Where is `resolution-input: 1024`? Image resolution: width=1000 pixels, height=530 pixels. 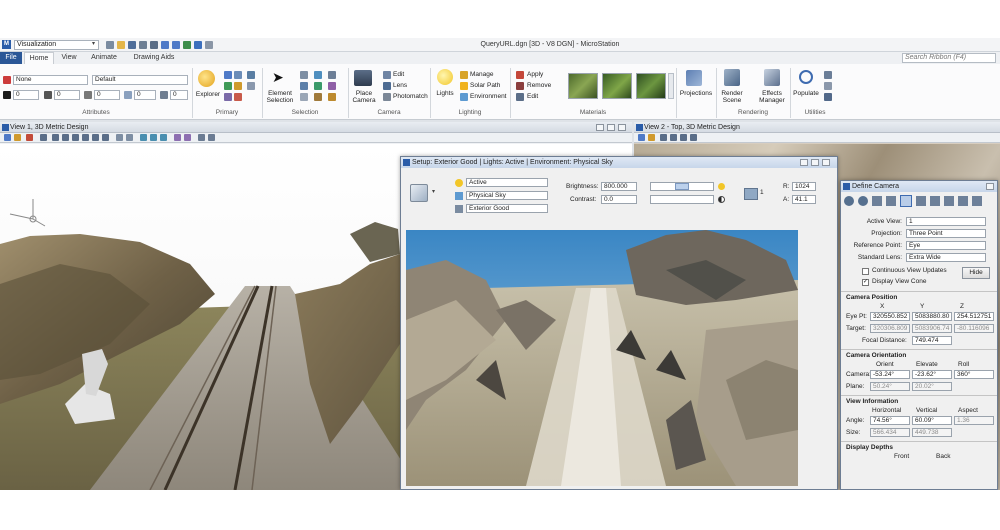 resolution-input: 1024 is located at coordinates (804, 186).